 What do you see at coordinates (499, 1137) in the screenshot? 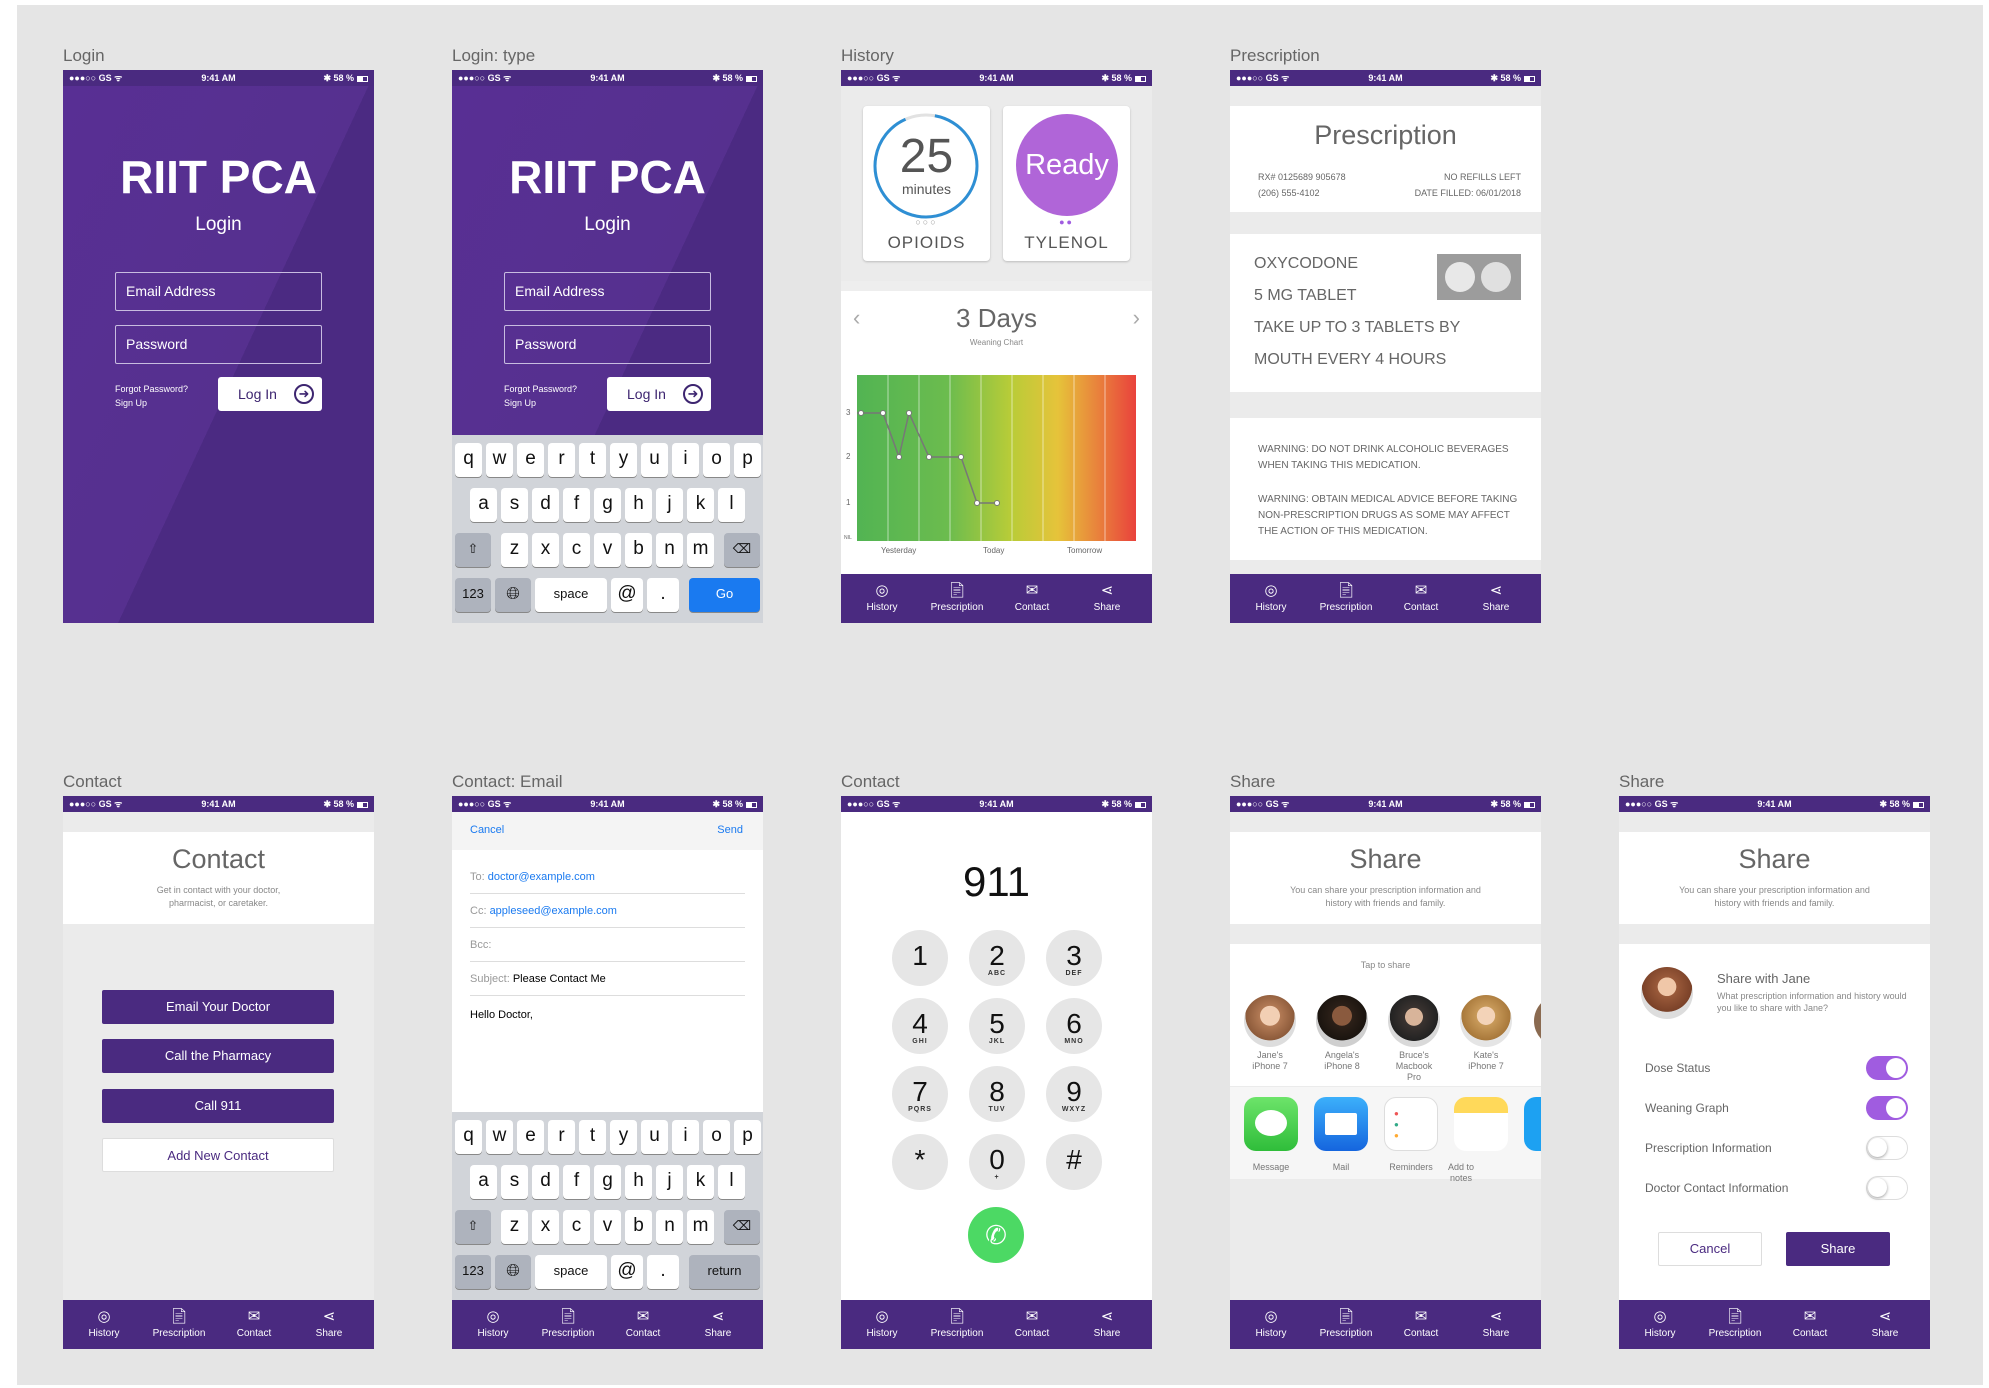
I see `key-w: w` at bounding box center [499, 1137].